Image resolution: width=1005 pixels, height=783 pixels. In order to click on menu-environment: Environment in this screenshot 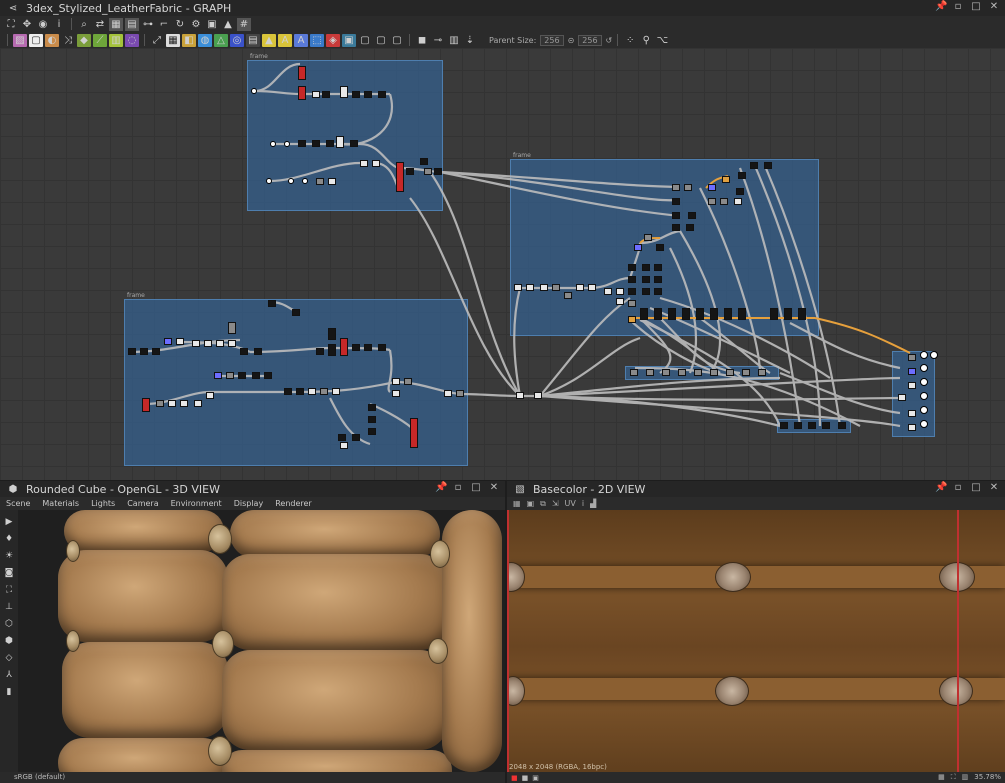, I will do `click(196, 503)`.